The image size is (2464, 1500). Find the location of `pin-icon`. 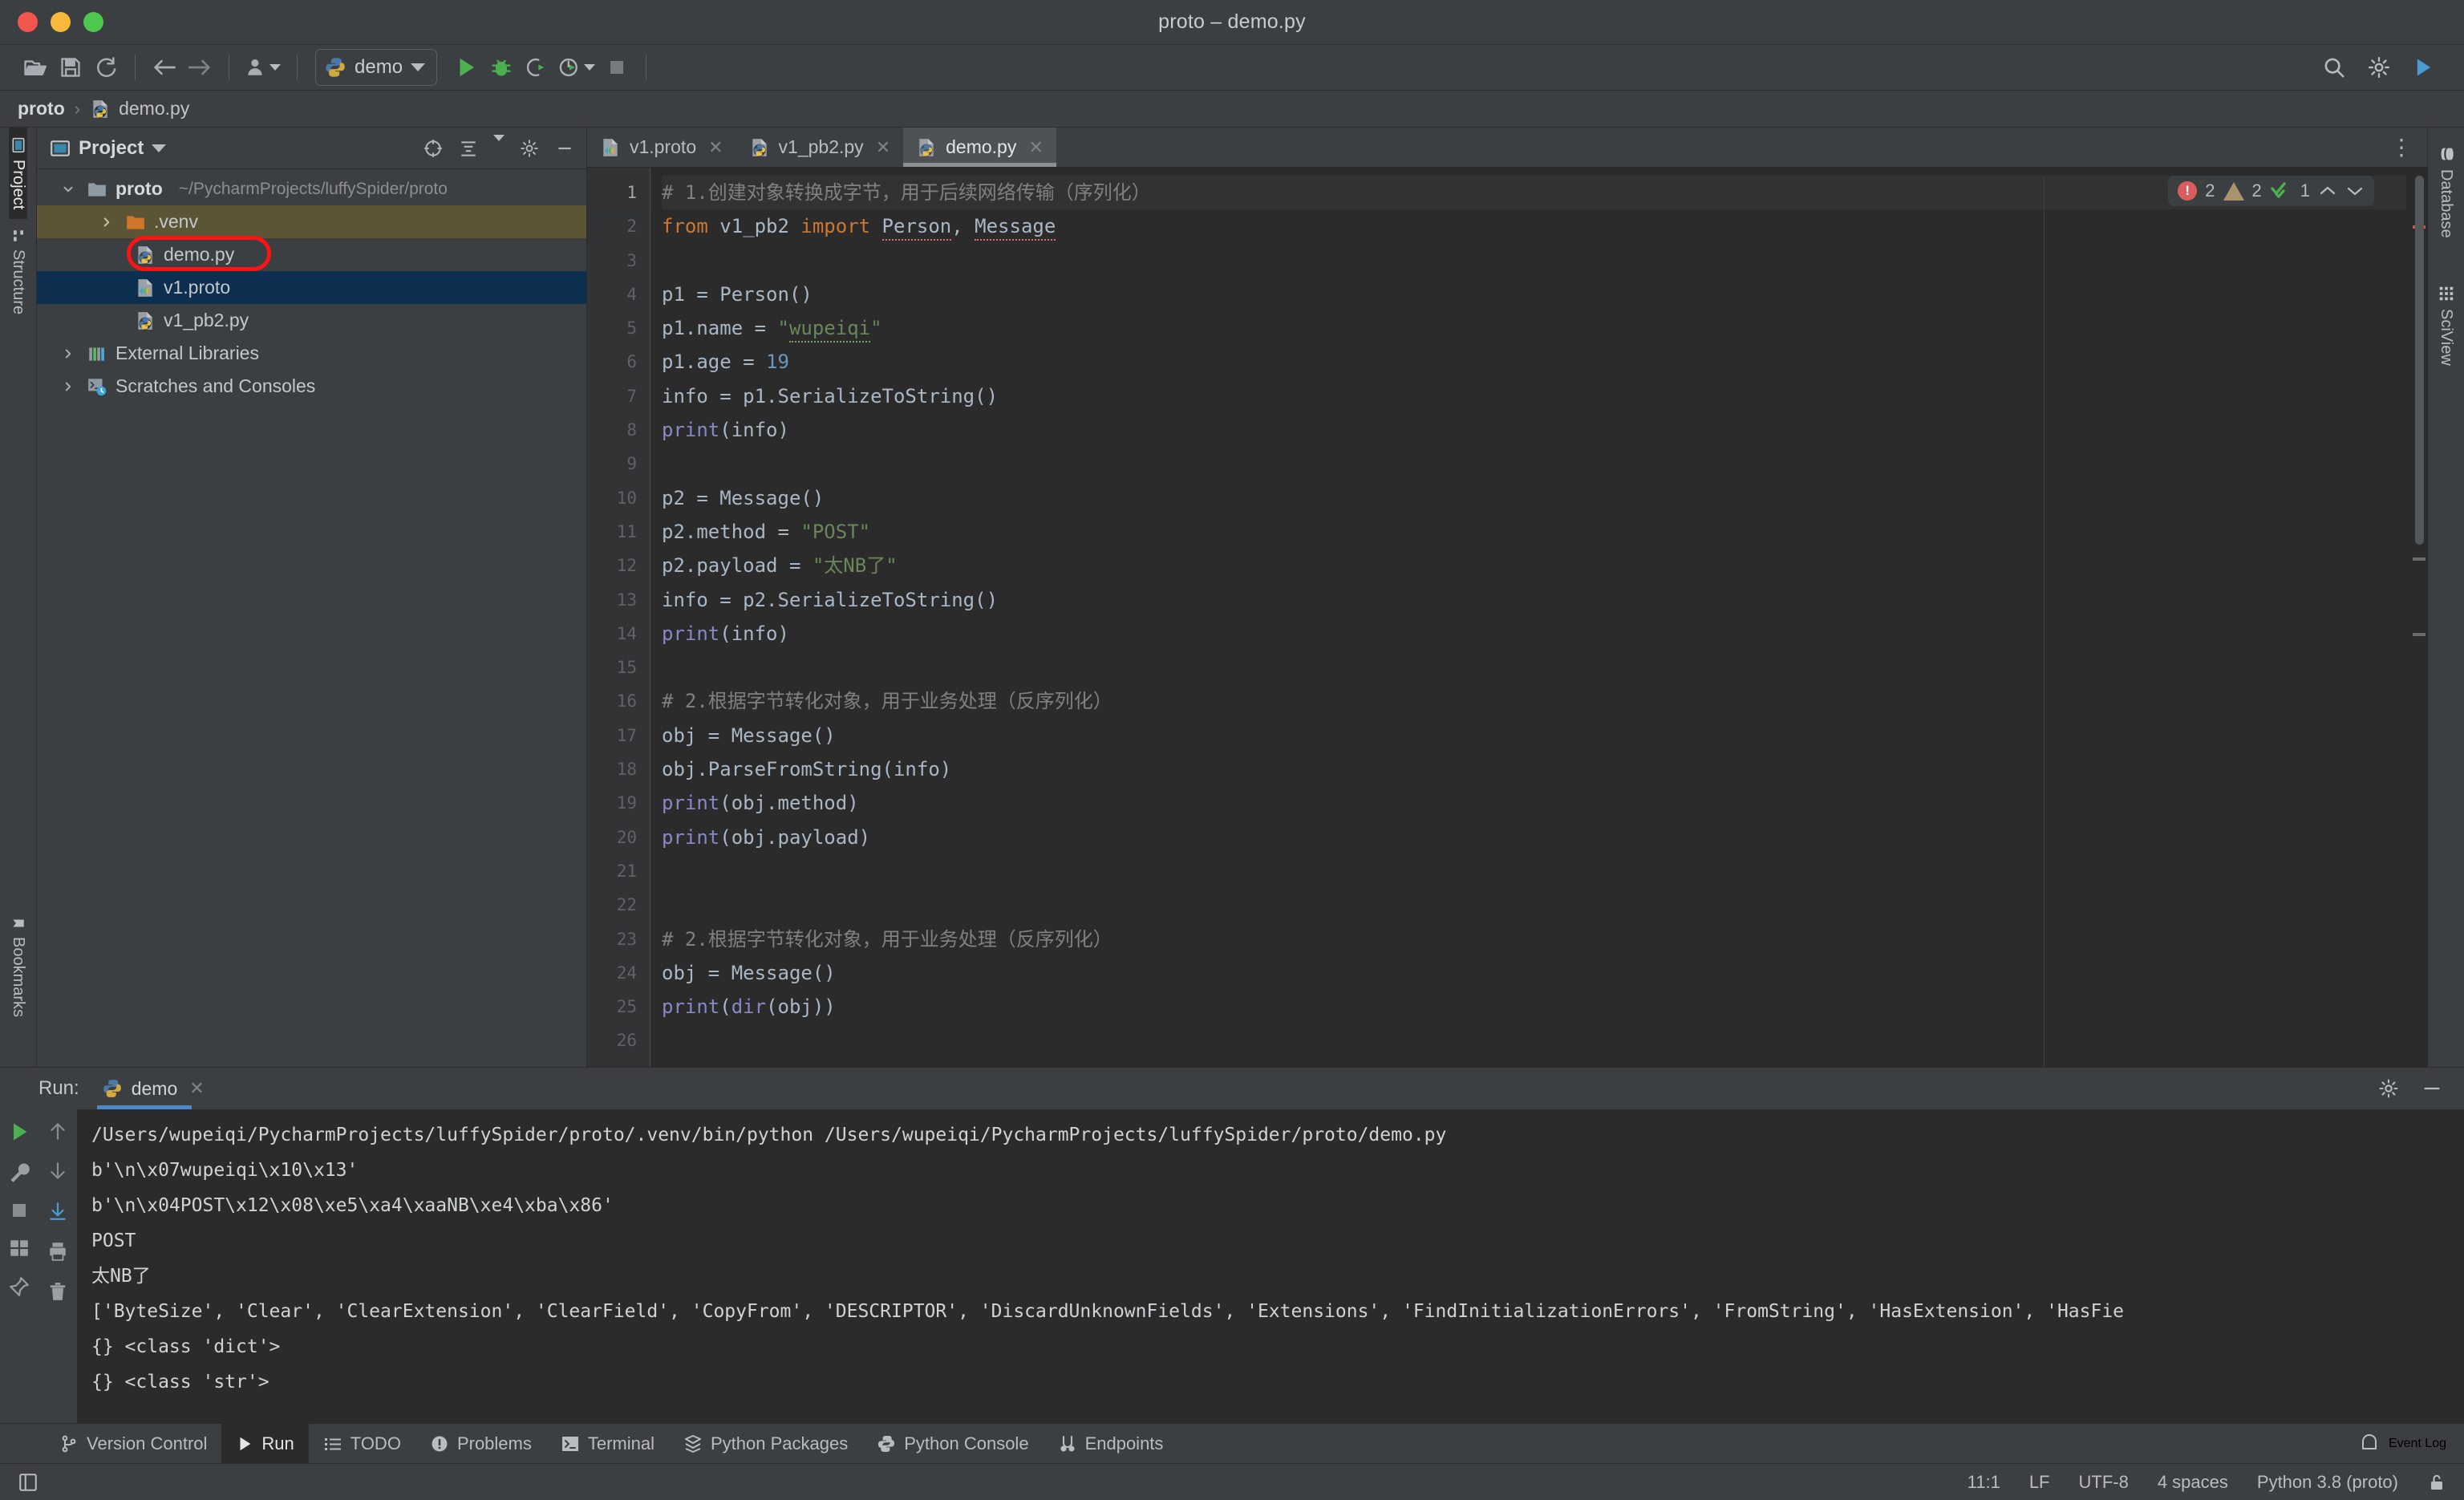

pin-icon is located at coordinates (19, 1286).